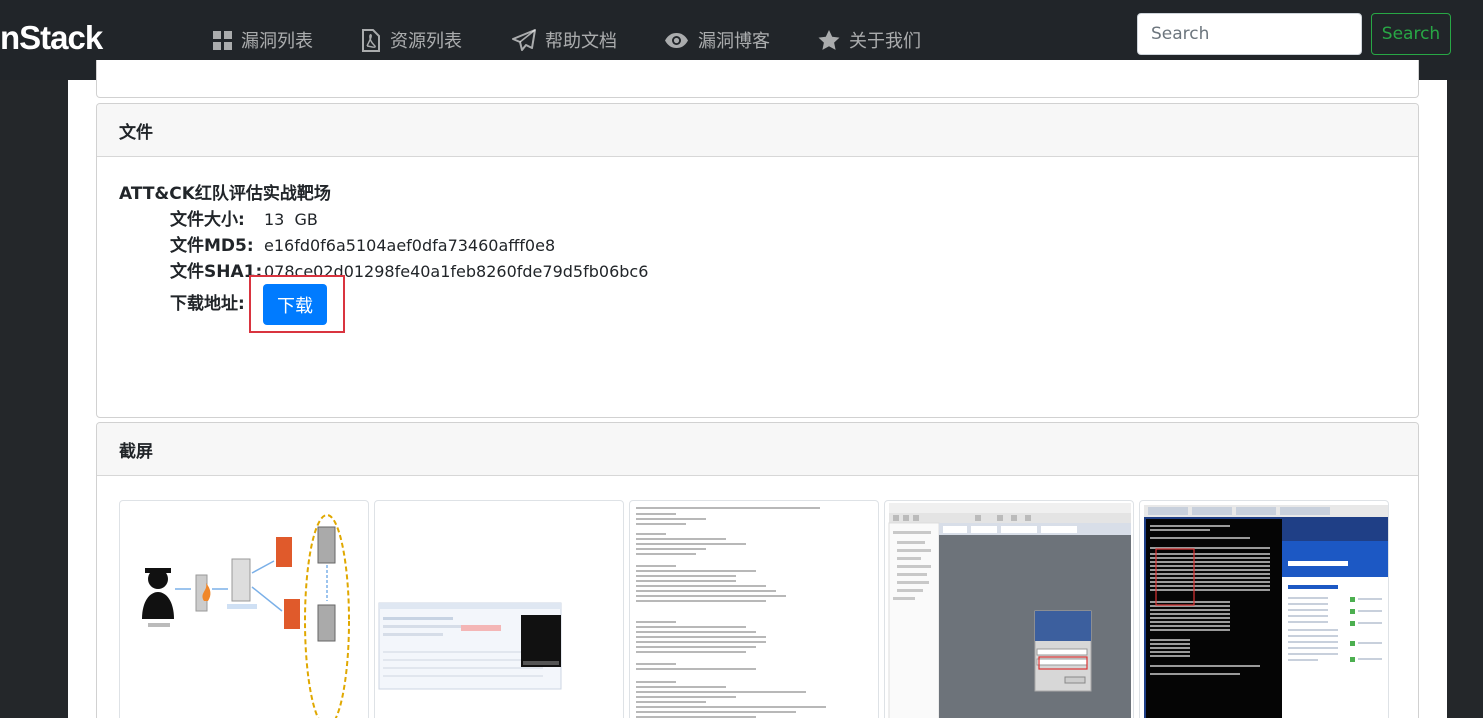 This screenshot has width=1483, height=718. I want to click on brand-logo: nStack, so click(51, 38).